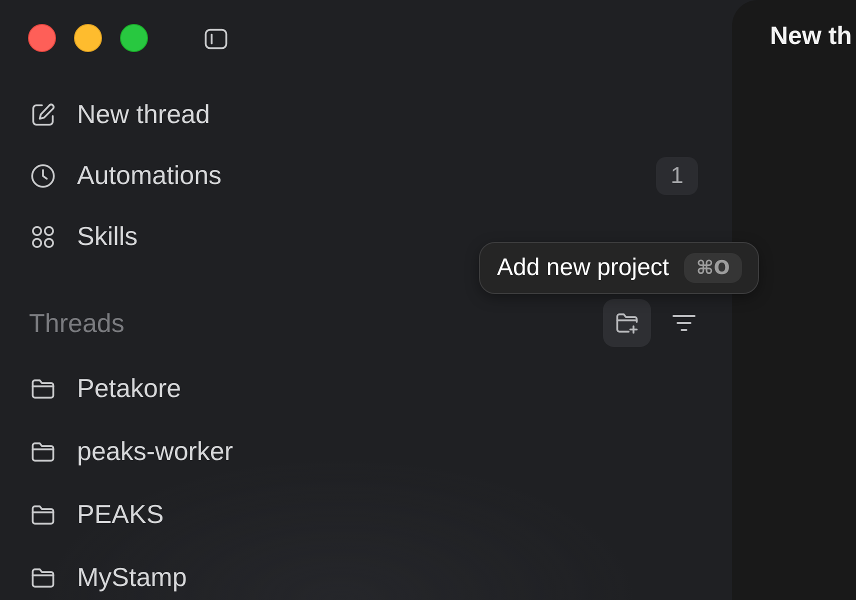  I want to click on compose-icon, so click(43, 115).